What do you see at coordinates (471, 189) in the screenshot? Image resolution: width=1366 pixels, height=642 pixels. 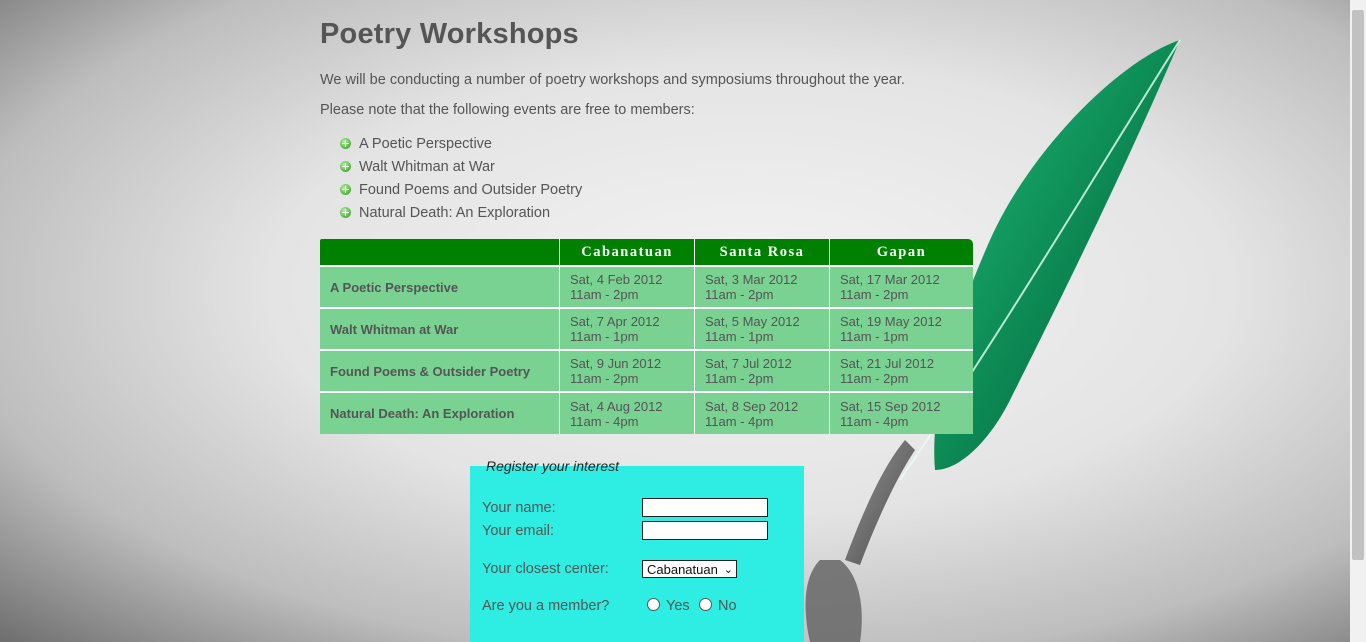 I see `event-label: Found Poems and Outsider Poetry` at bounding box center [471, 189].